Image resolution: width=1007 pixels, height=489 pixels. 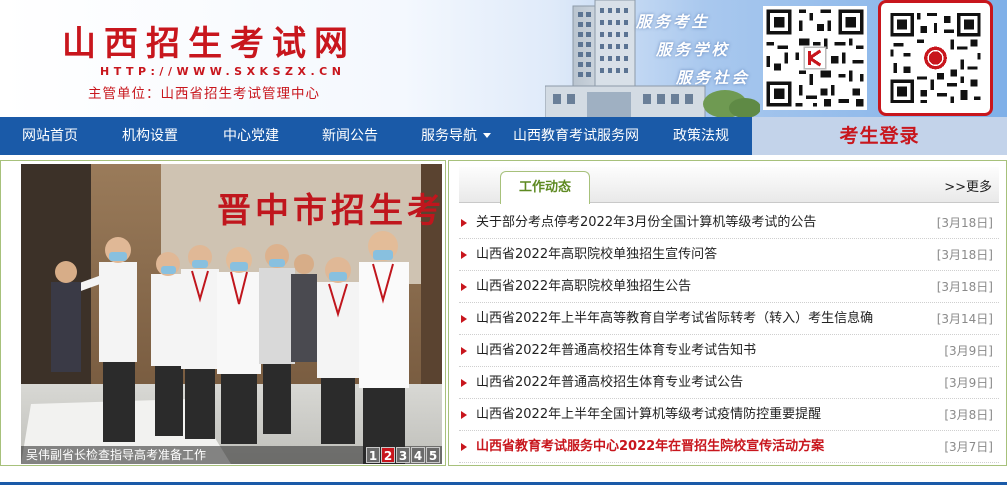 I want to click on news-item: 关于部分考点停考2022年3月份全国计算机等级考试的公告 [3月18日], so click(x=729, y=223).